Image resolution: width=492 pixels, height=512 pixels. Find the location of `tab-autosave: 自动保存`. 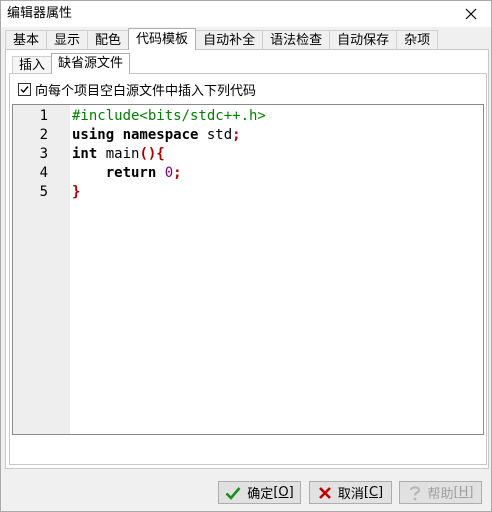

tab-autosave: 自动保存 is located at coordinates (363, 40).